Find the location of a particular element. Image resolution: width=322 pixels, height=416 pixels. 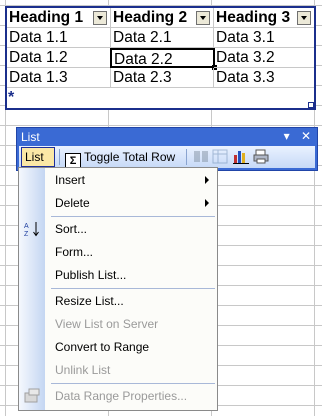

table-cell: Data 1.2 is located at coordinates (59, 58).